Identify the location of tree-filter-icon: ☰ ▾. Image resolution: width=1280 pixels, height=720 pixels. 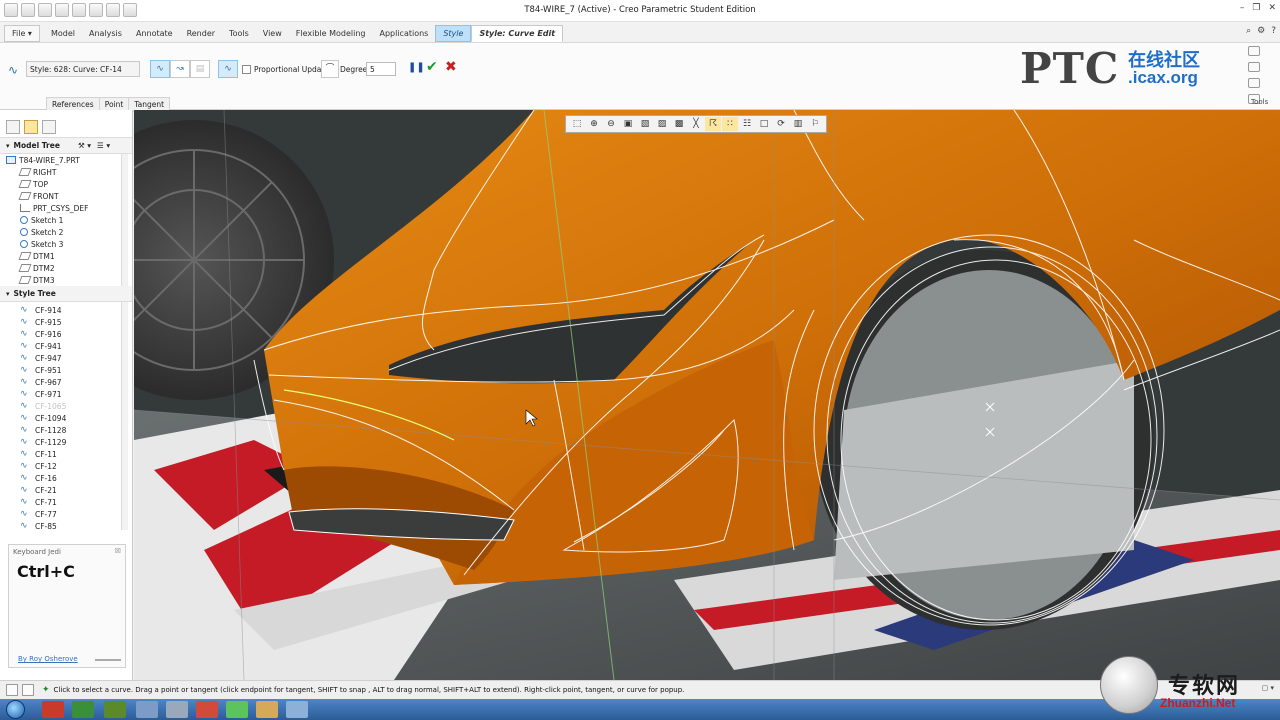
(103, 145).